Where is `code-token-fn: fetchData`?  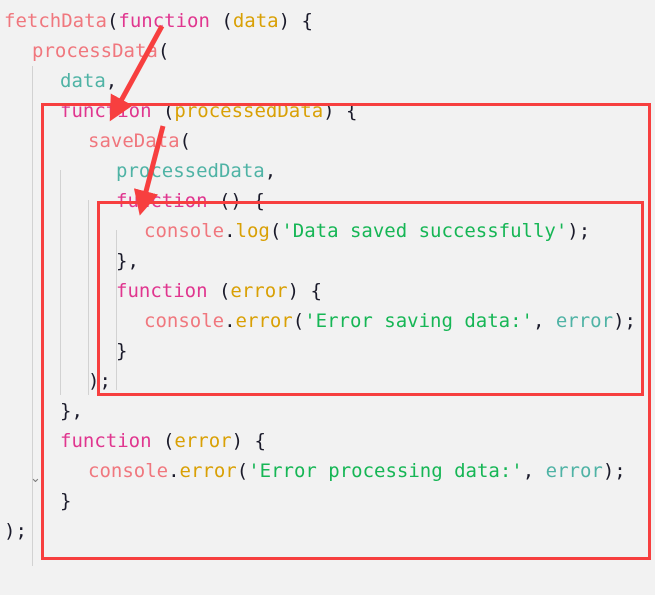
code-token-fn: fetchData is located at coordinates (55, 21).